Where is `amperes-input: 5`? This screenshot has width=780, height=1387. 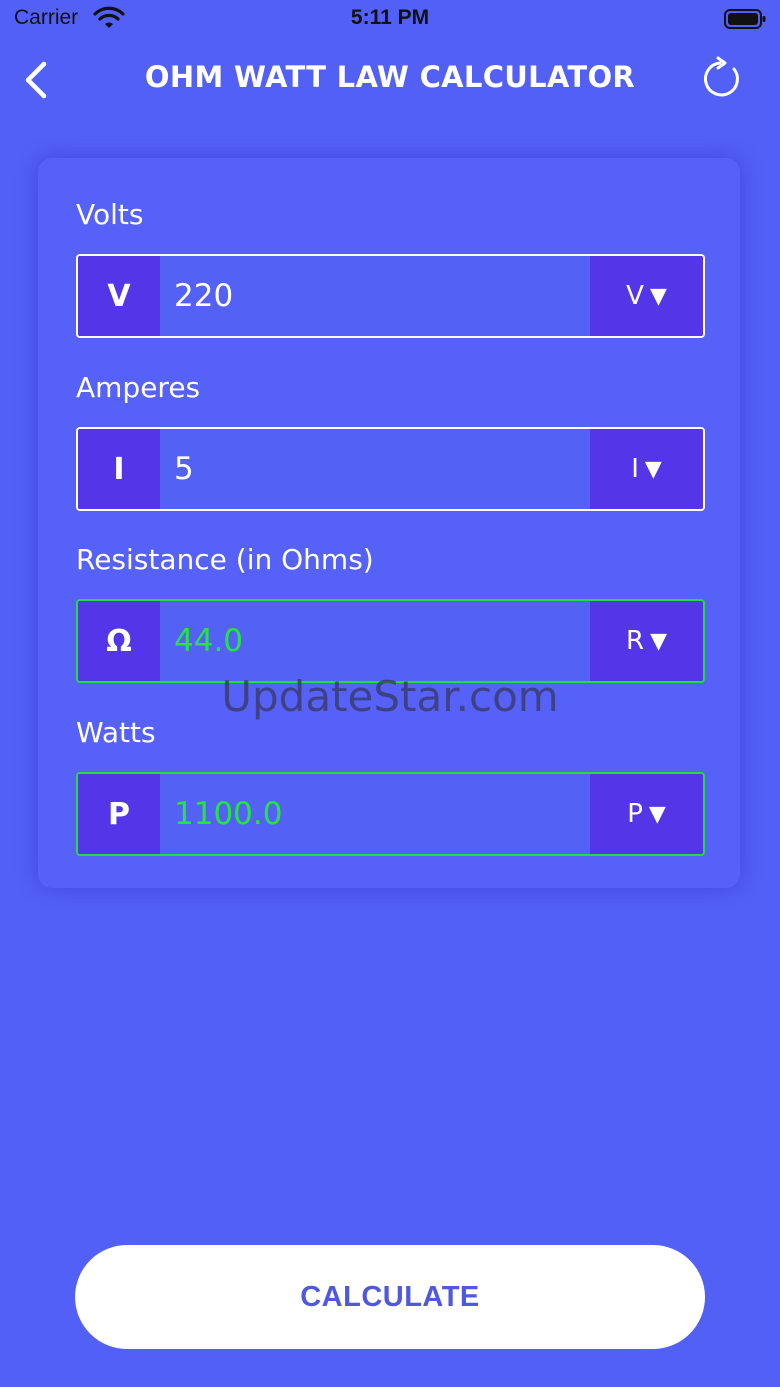
amperes-input: 5 is located at coordinates (184, 469).